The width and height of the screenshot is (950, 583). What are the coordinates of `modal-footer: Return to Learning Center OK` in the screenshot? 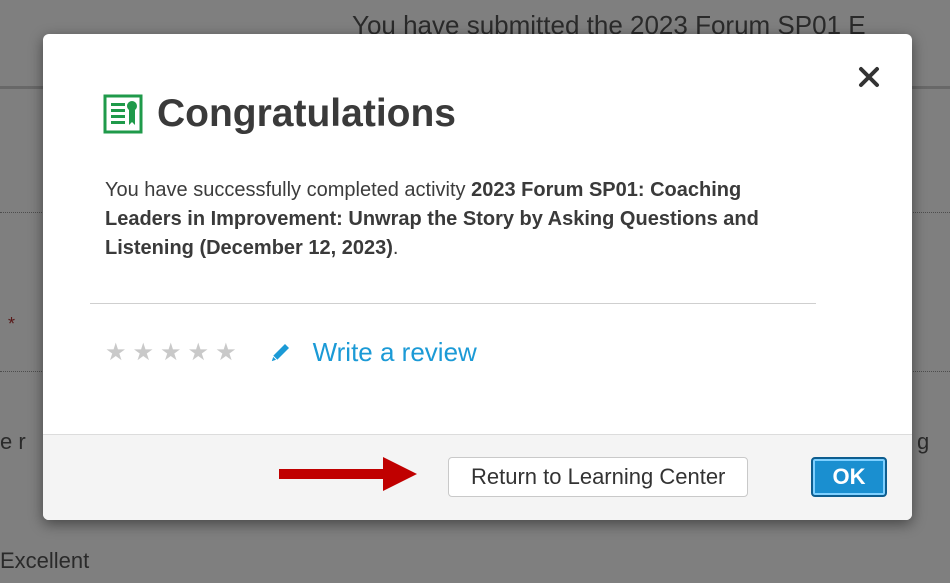 It's located at (477, 477).